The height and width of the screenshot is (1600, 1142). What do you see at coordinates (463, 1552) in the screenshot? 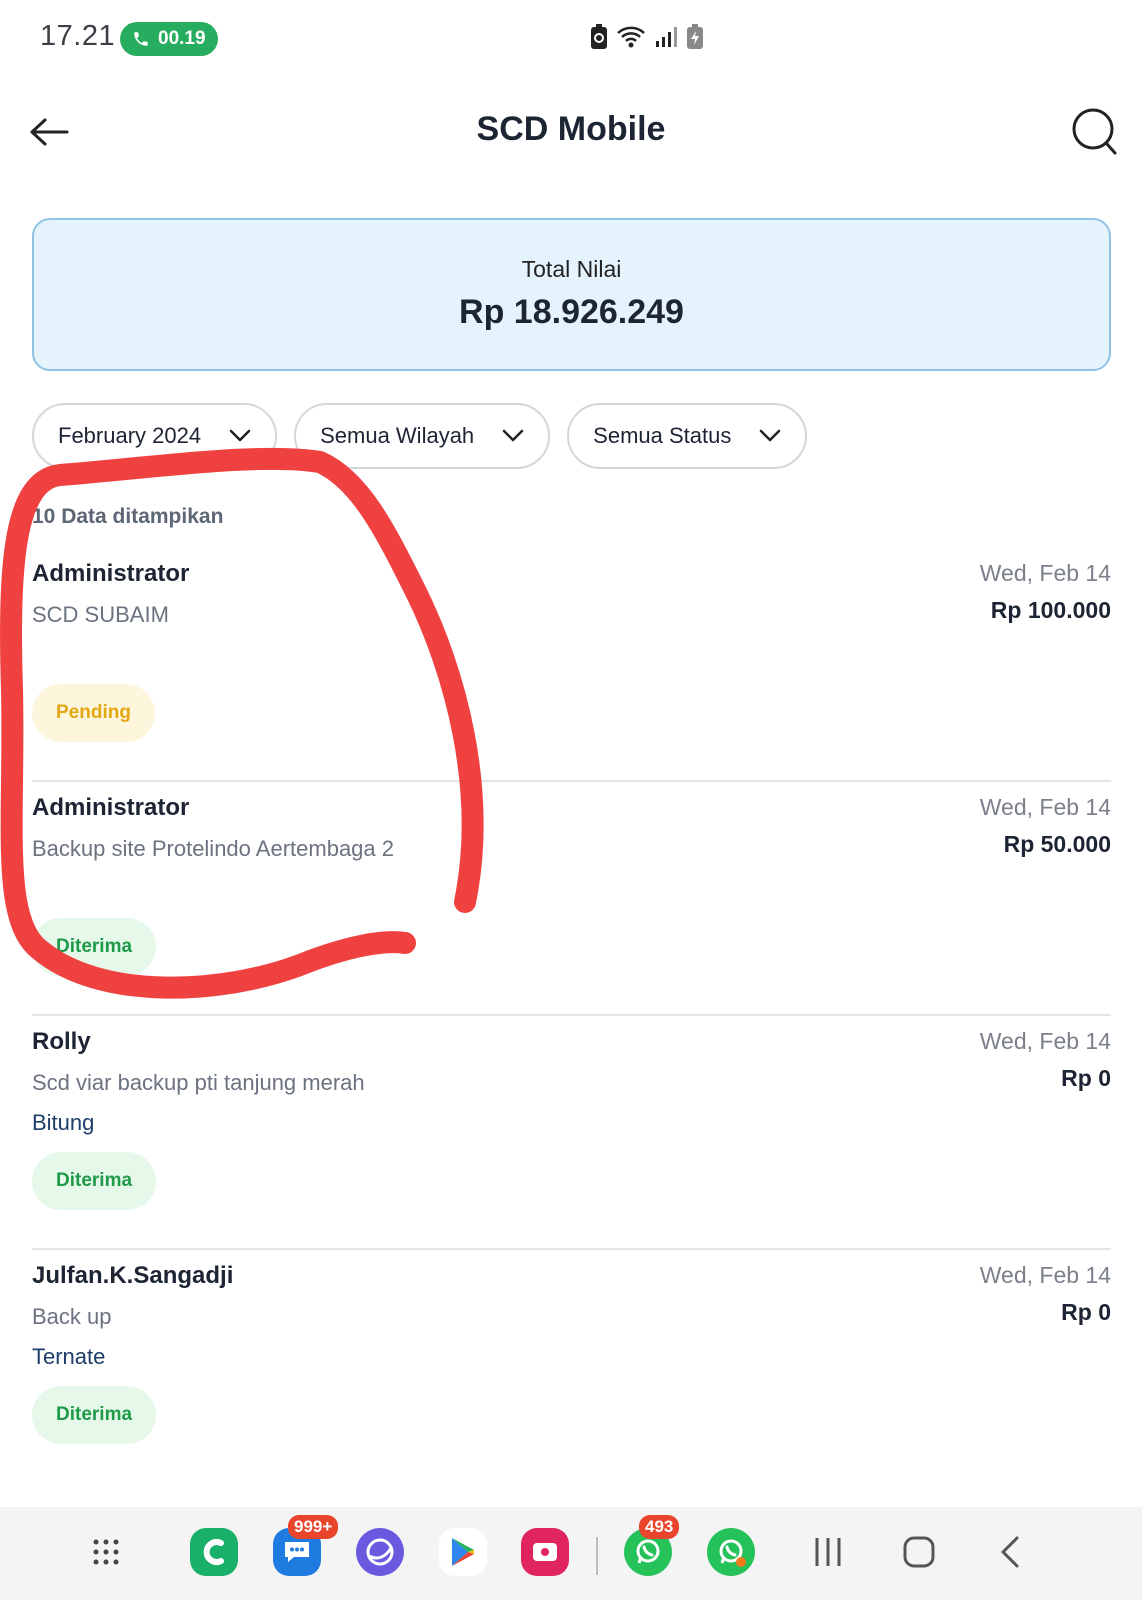
I see `play-store-icon` at bounding box center [463, 1552].